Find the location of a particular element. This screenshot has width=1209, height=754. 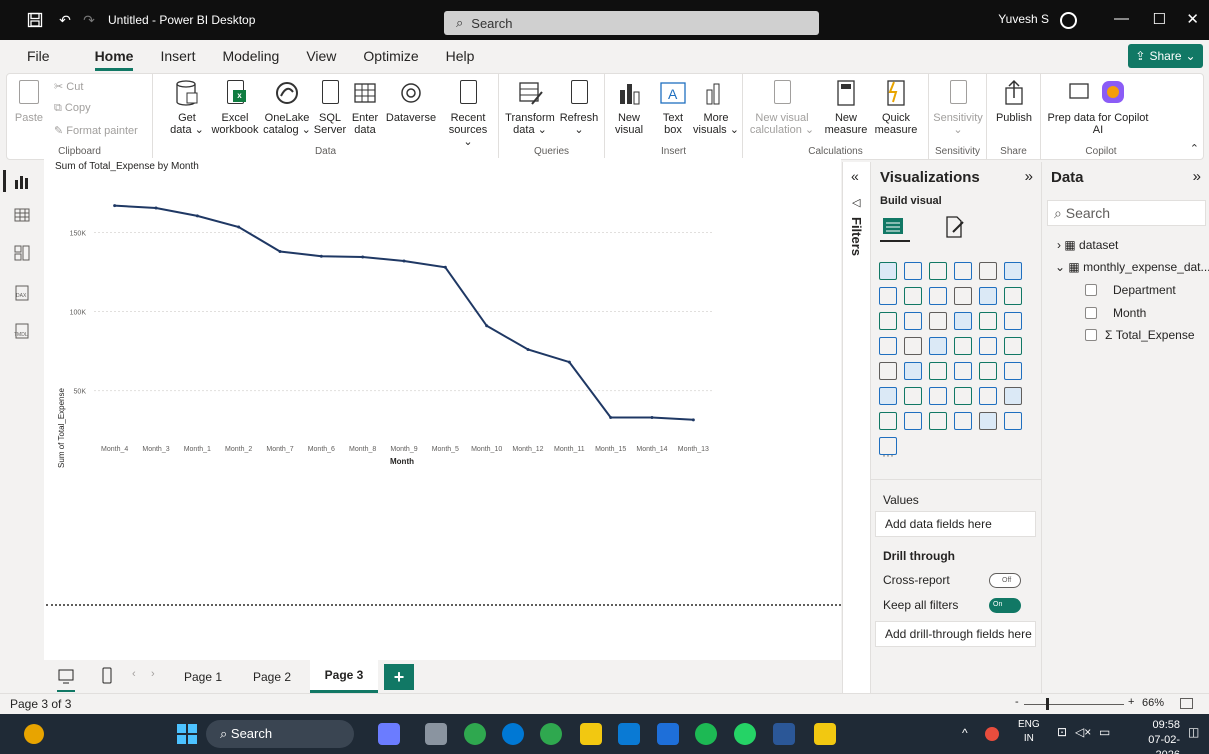

zoom-slider-thumb is located at coordinates (1047, 704).